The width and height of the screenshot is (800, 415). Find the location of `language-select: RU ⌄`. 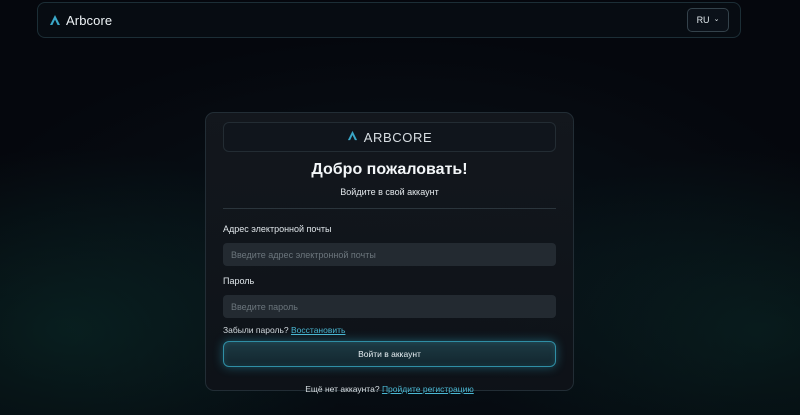

language-select: RU ⌄ is located at coordinates (708, 20).